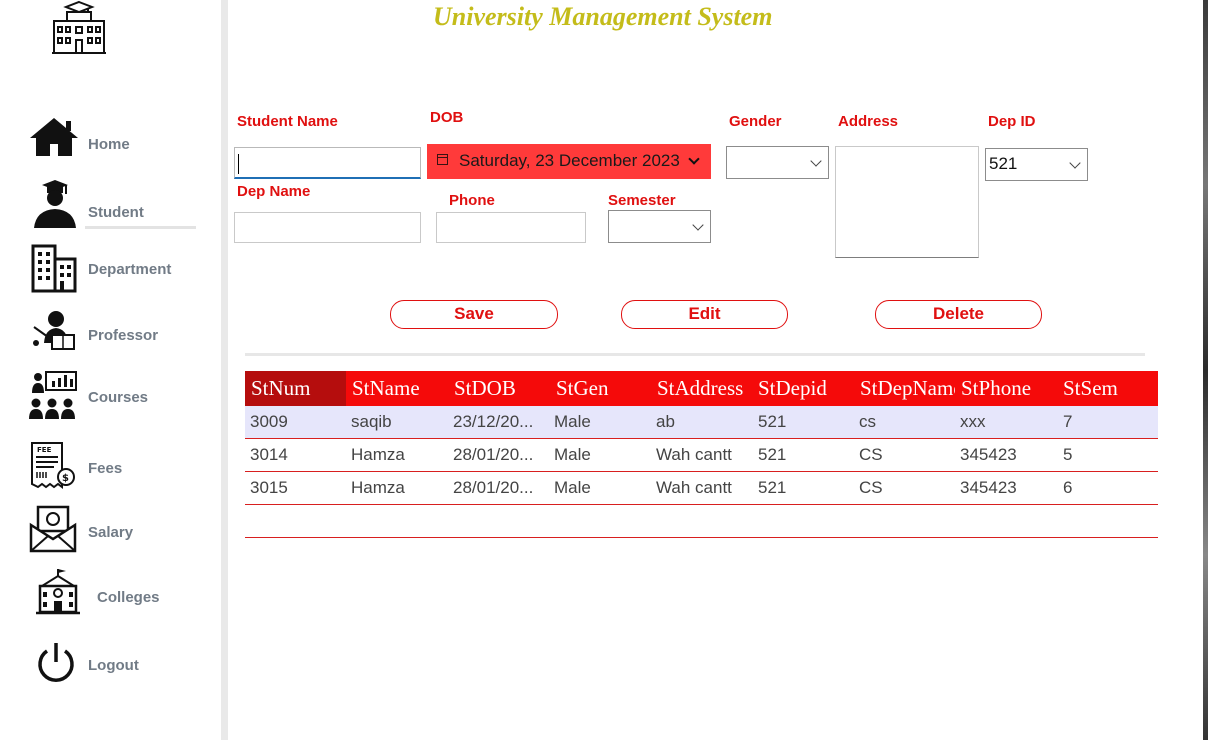 The width and height of the screenshot is (1208, 740). What do you see at coordinates (238, 164) in the screenshot?
I see `text-cursor` at bounding box center [238, 164].